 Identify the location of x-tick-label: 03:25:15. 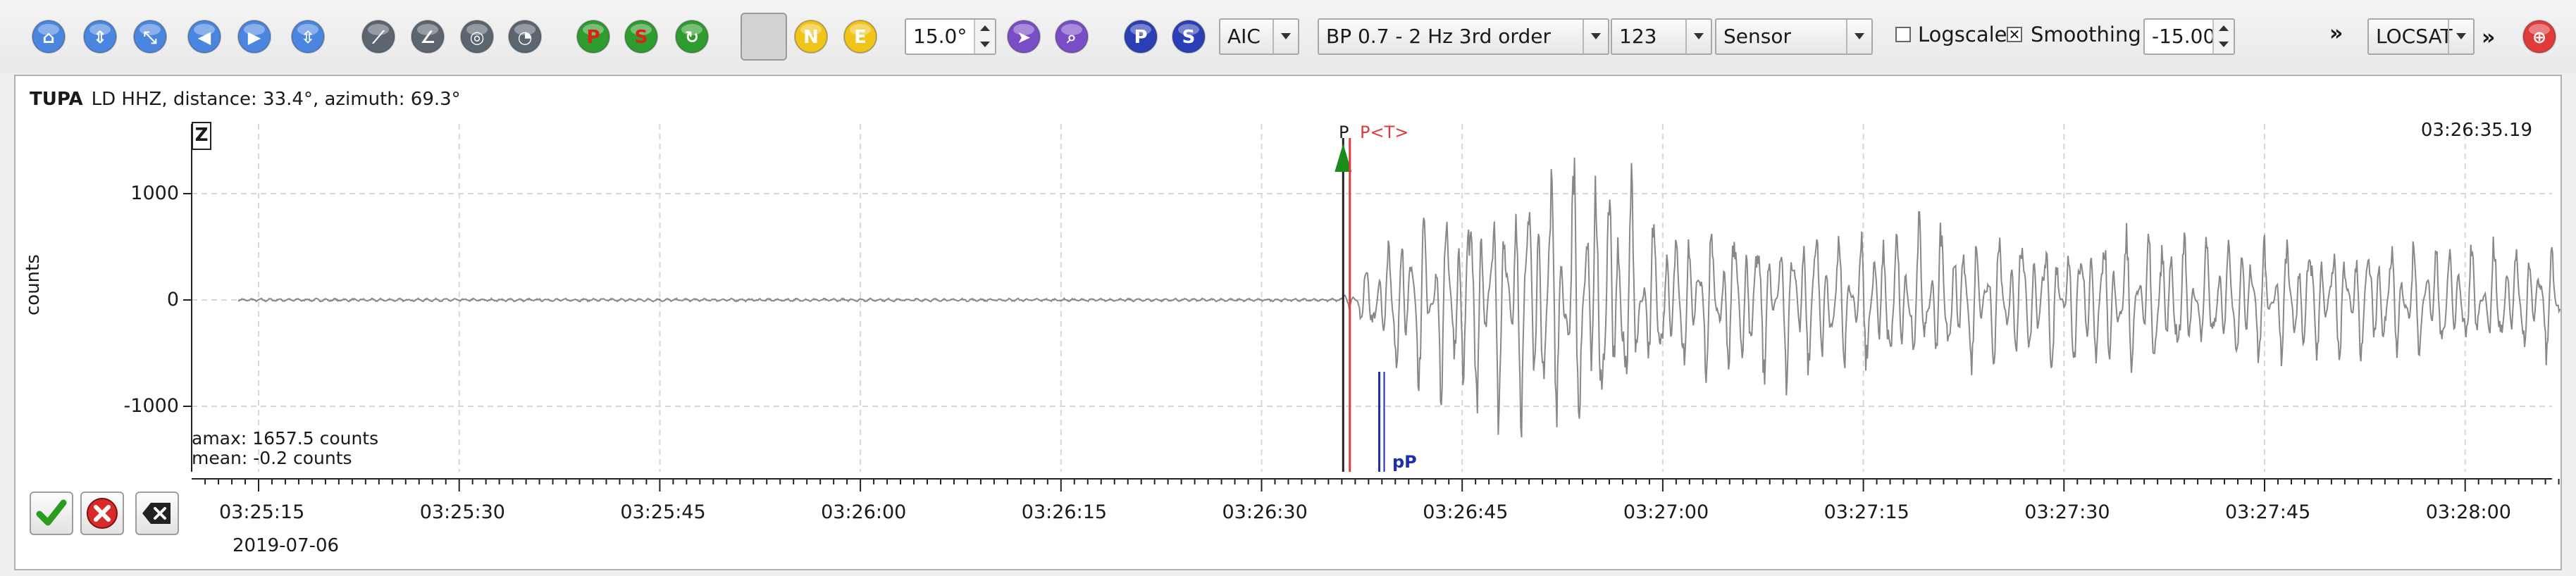
(262, 512).